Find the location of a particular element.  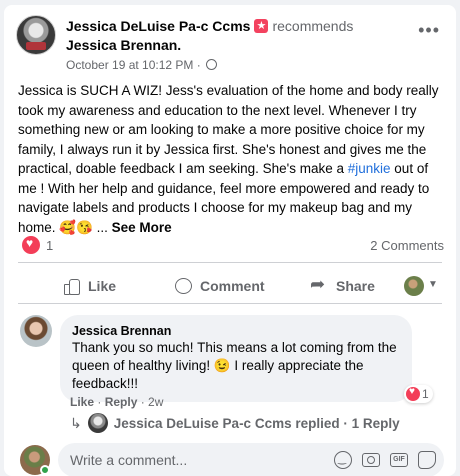

comment-button: Comment is located at coordinates (219, 286).